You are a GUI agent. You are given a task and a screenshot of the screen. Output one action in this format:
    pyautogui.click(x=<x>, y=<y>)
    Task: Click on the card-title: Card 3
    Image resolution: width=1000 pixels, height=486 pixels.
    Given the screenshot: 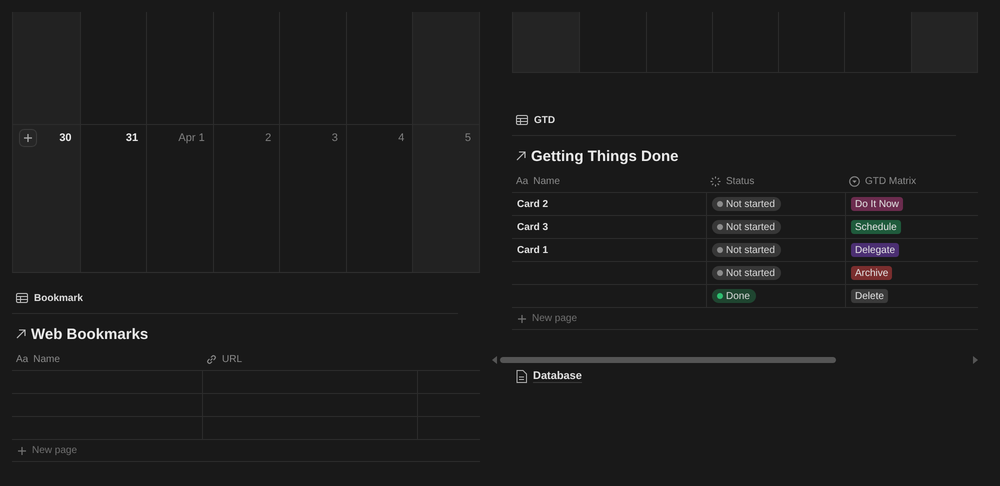 What is the action you would take?
    pyautogui.click(x=532, y=227)
    